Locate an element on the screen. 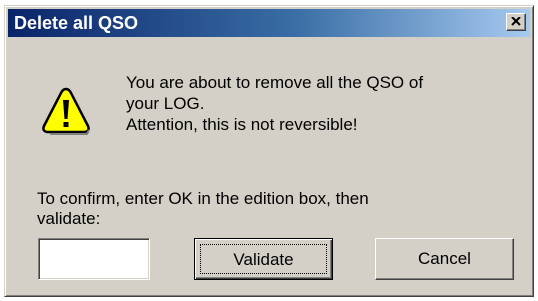 The height and width of the screenshot is (301, 538). warning-message-line: You are about to remove all the QSO of is located at coordinates (275, 82).